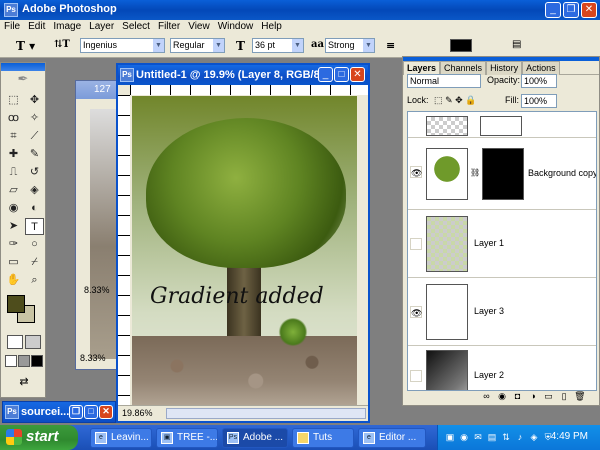 The height and width of the screenshot is (450, 600). What do you see at coordinates (13, 136) in the screenshot?
I see `crop-tool-icon: ⌗` at bounding box center [13, 136].